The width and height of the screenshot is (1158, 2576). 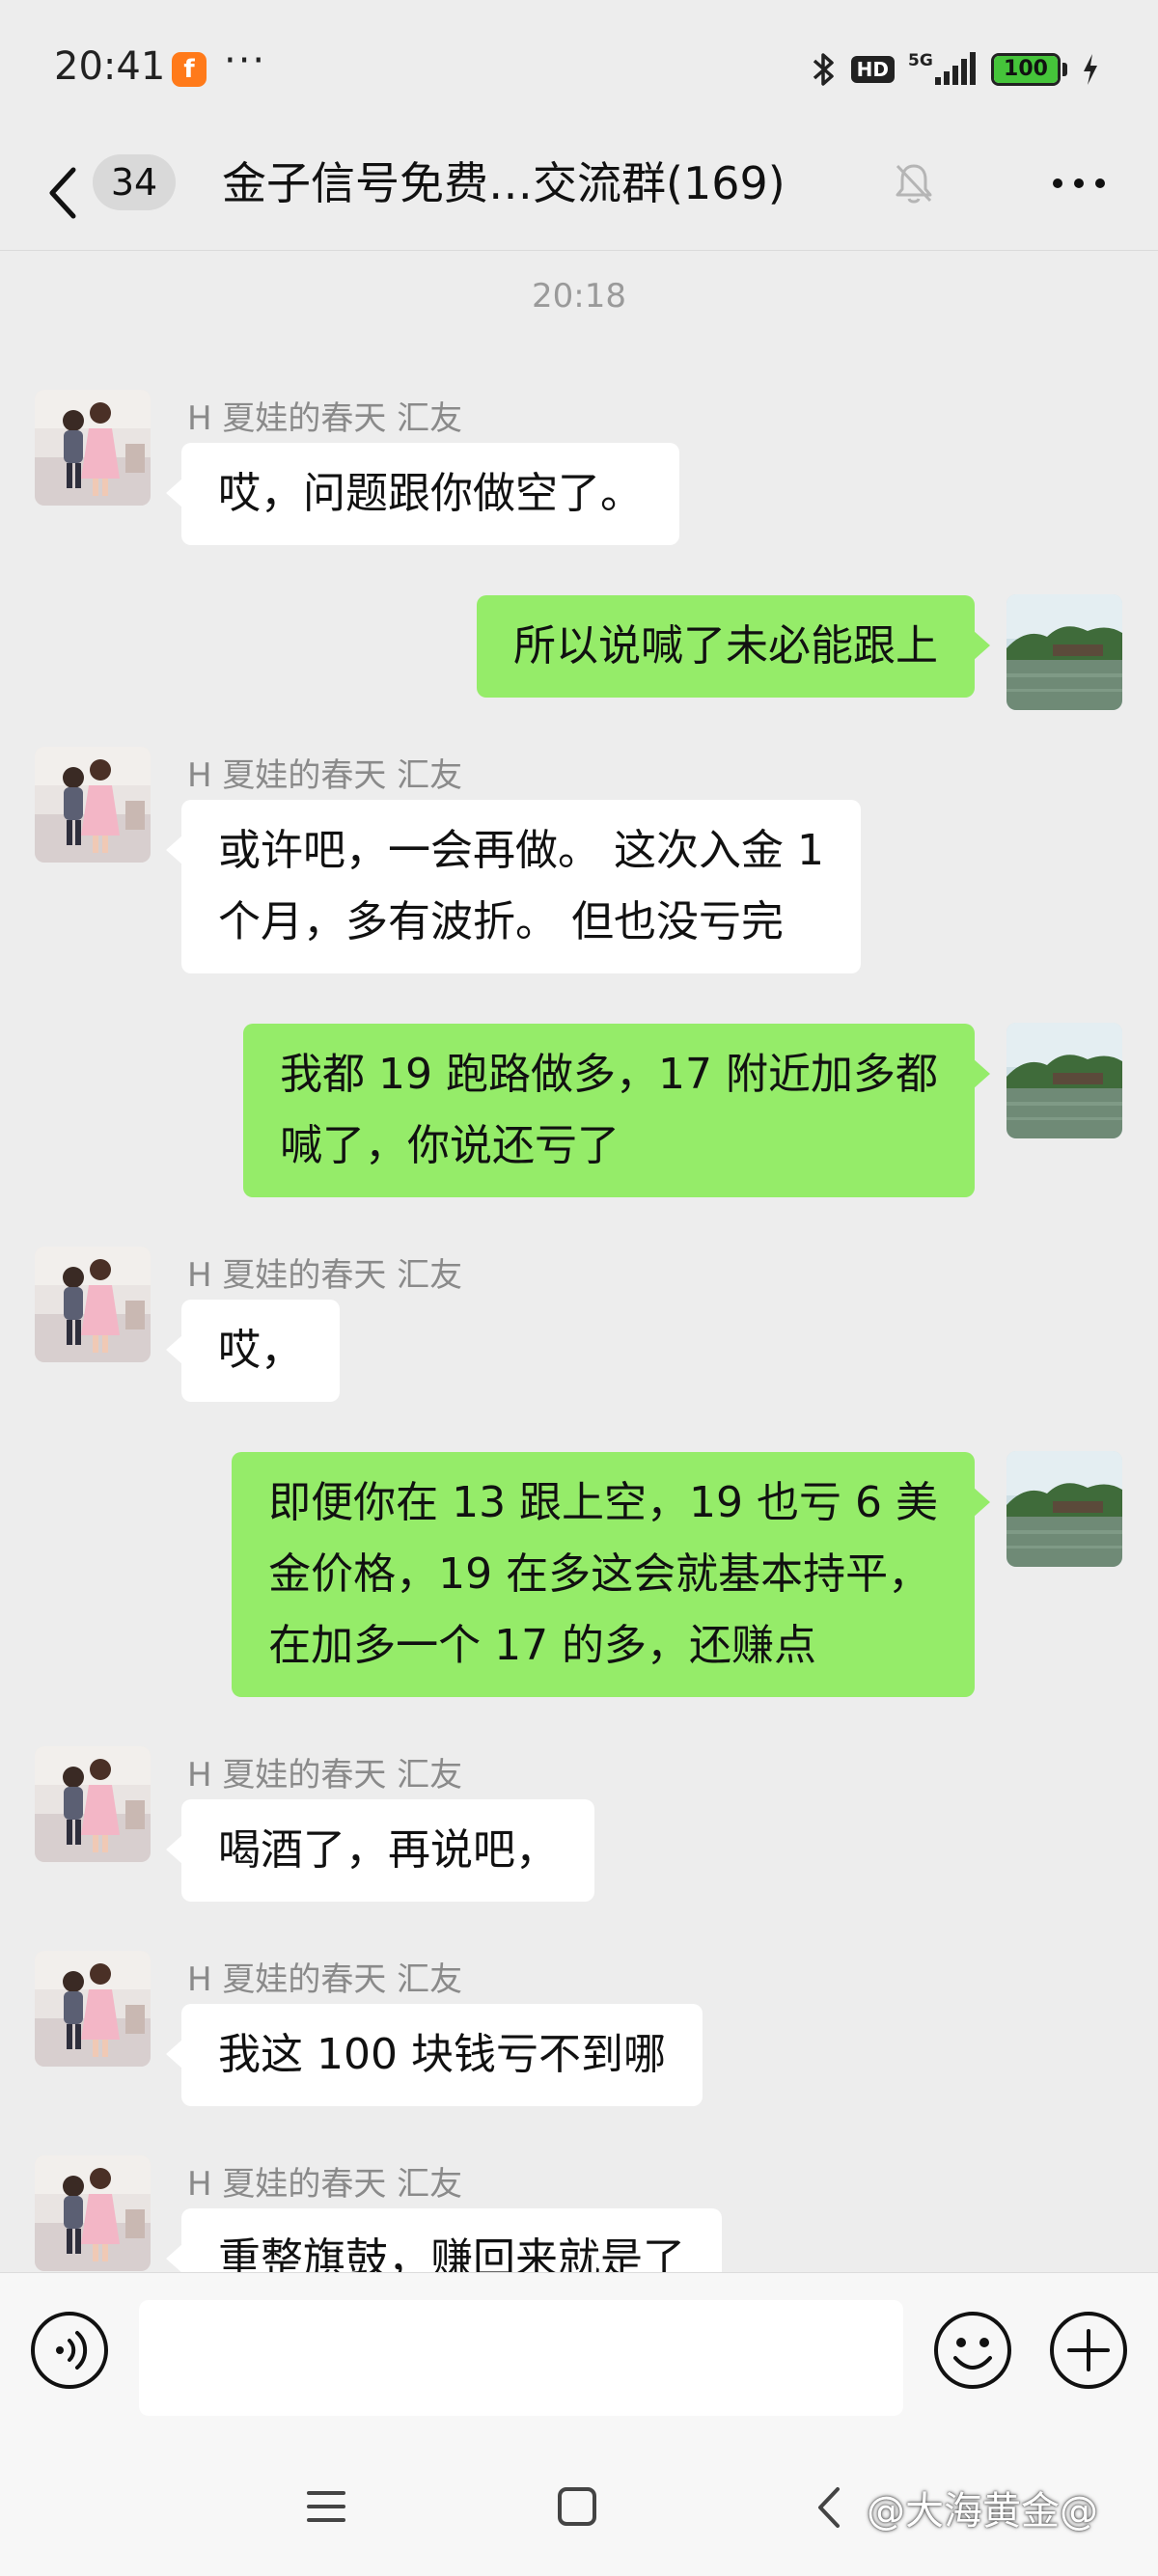 What do you see at coordinates (542, 1646) in the screenshot?
I see `message-text-line: 在加多一个 17 的多，还赚点` at bounding box center [542, 1646].